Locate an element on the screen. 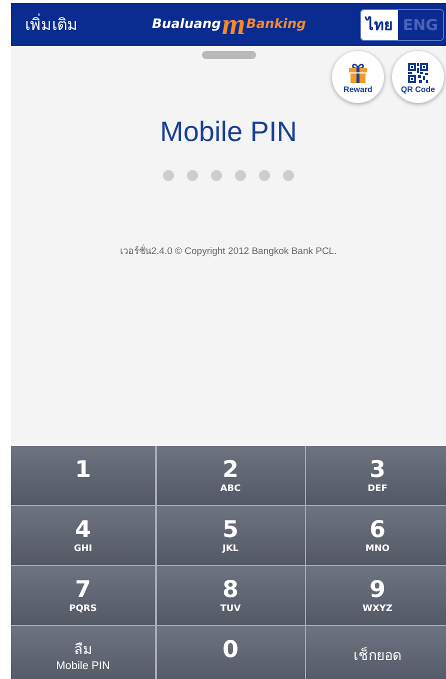 This screenshot has height=679, width=446. menu-button: เพิ่มเติม is located at coordinates (51, 24).